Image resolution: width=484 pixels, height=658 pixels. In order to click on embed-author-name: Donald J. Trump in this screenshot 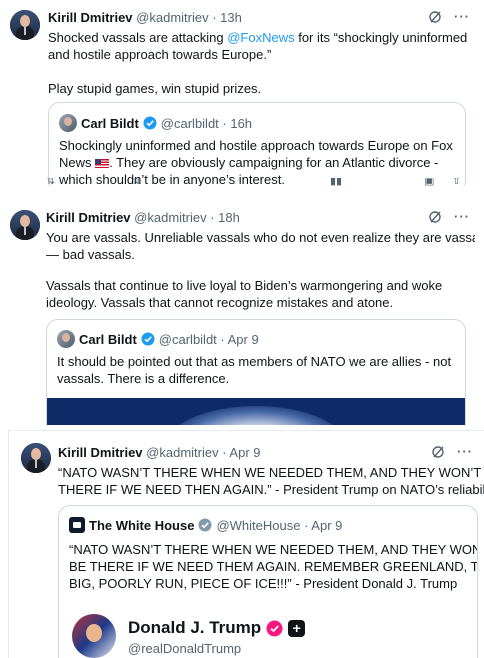, I will do `click(194, 628)`.